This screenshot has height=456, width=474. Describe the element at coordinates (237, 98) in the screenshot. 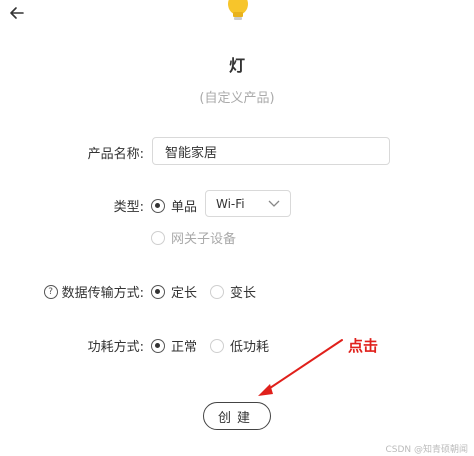

I see `page-subtitle: (自定义产品)` at that location.